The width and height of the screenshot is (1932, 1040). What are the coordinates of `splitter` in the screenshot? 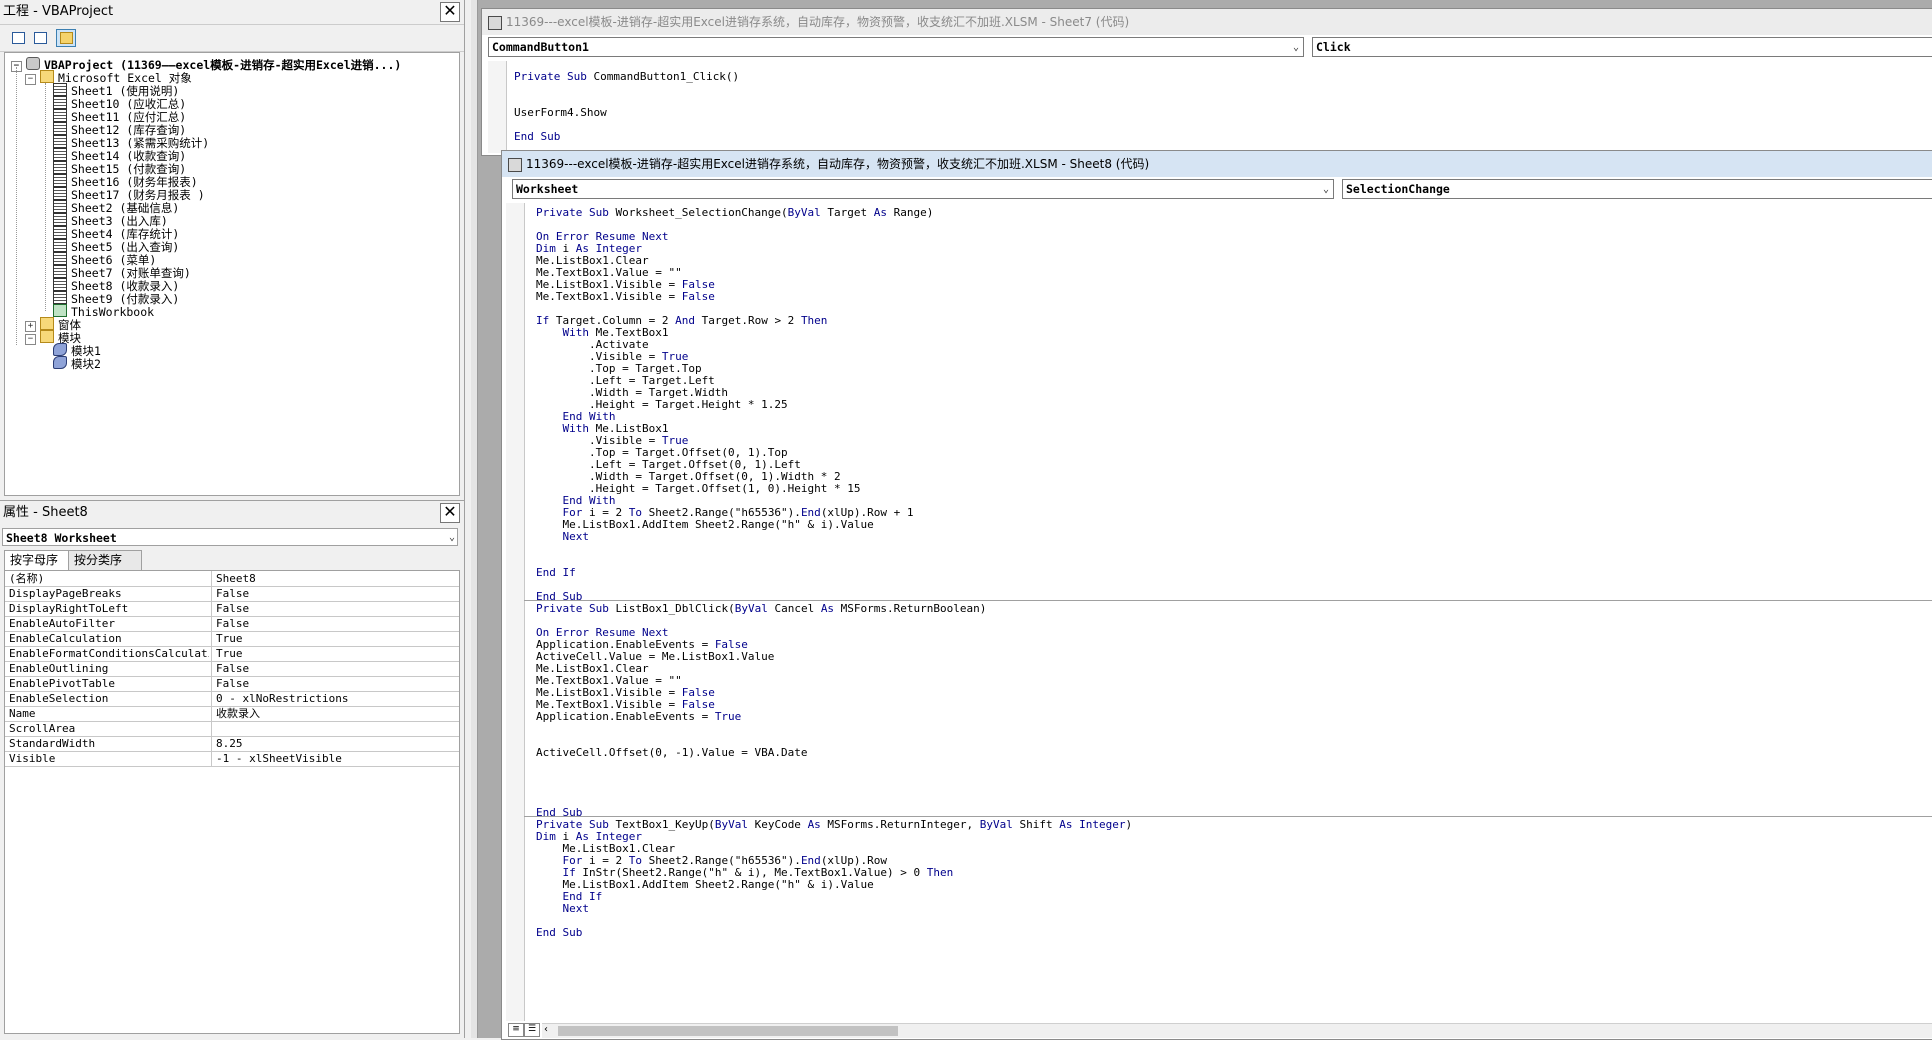 It's located at (474, 519).